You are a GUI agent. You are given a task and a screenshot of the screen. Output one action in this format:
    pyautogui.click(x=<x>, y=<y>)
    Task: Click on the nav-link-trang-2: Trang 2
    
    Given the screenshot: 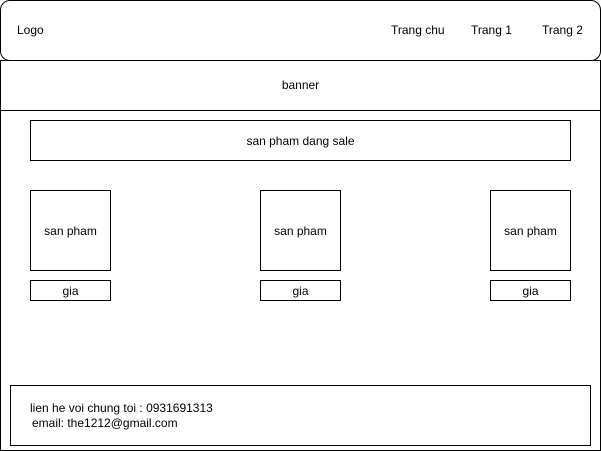 What is the action you would take?
    pyautogui.click(x=562, y=30)
    